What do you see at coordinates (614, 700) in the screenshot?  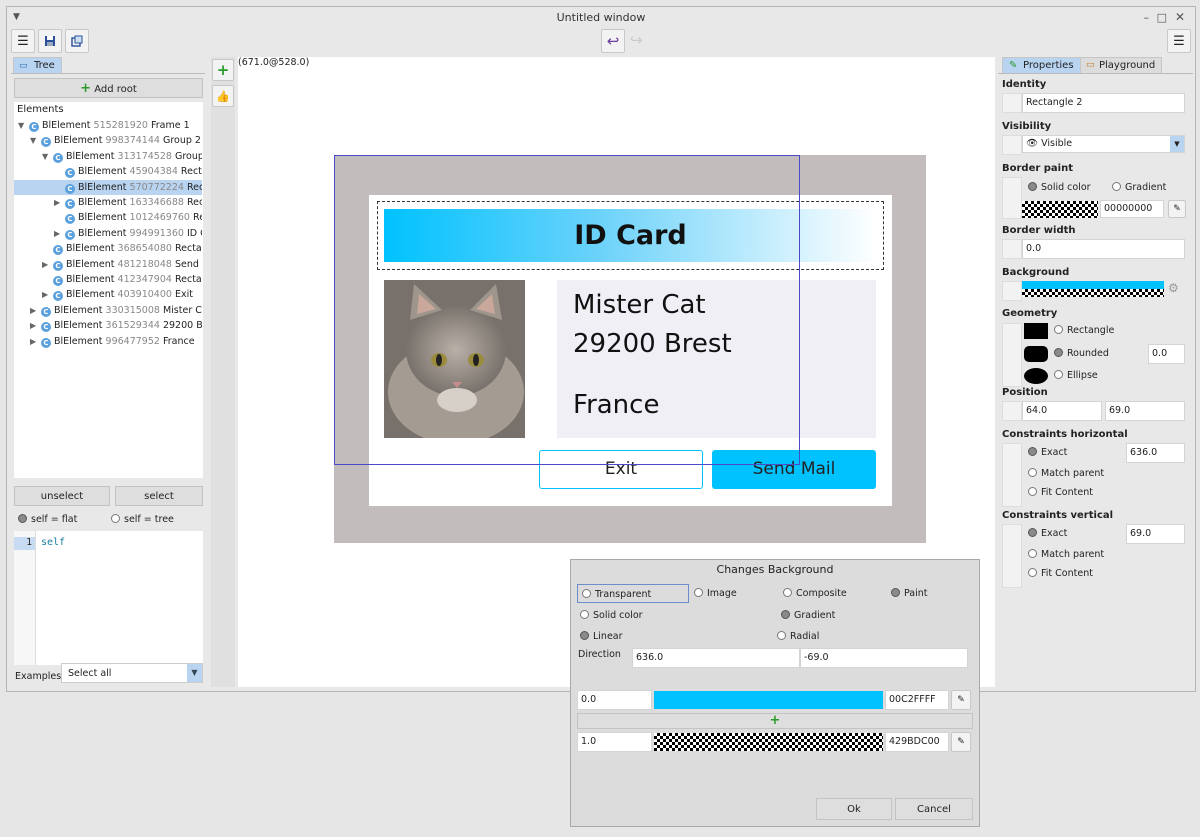 I see `stop1-position-field: 0.0` at bounding box center [614, 700].